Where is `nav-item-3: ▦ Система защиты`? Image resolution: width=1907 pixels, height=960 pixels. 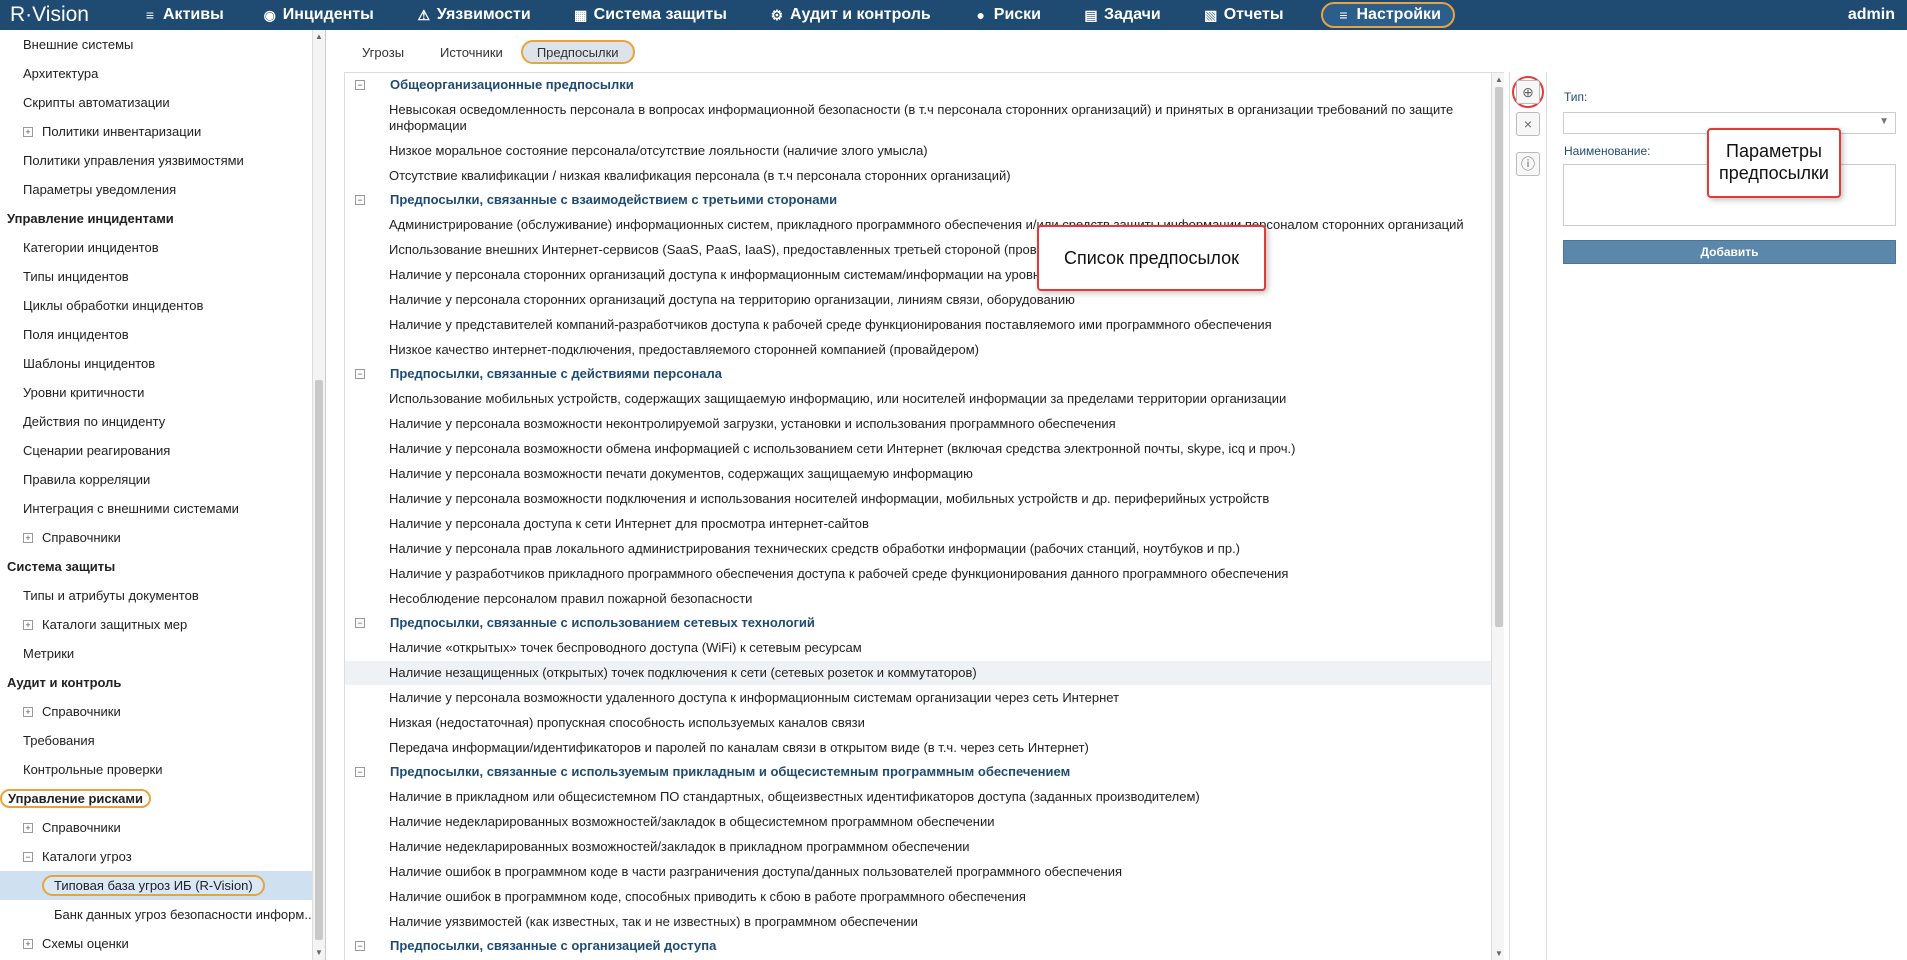 nav-item-3: ▦ Система защиты is located at coordinates (650, 15).